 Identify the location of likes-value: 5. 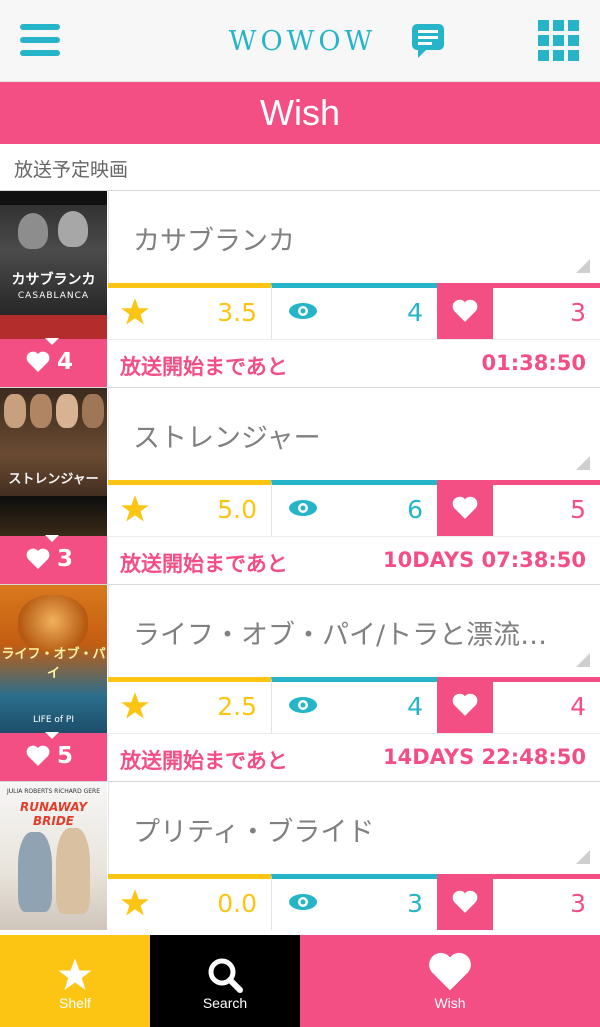
(578, 509).